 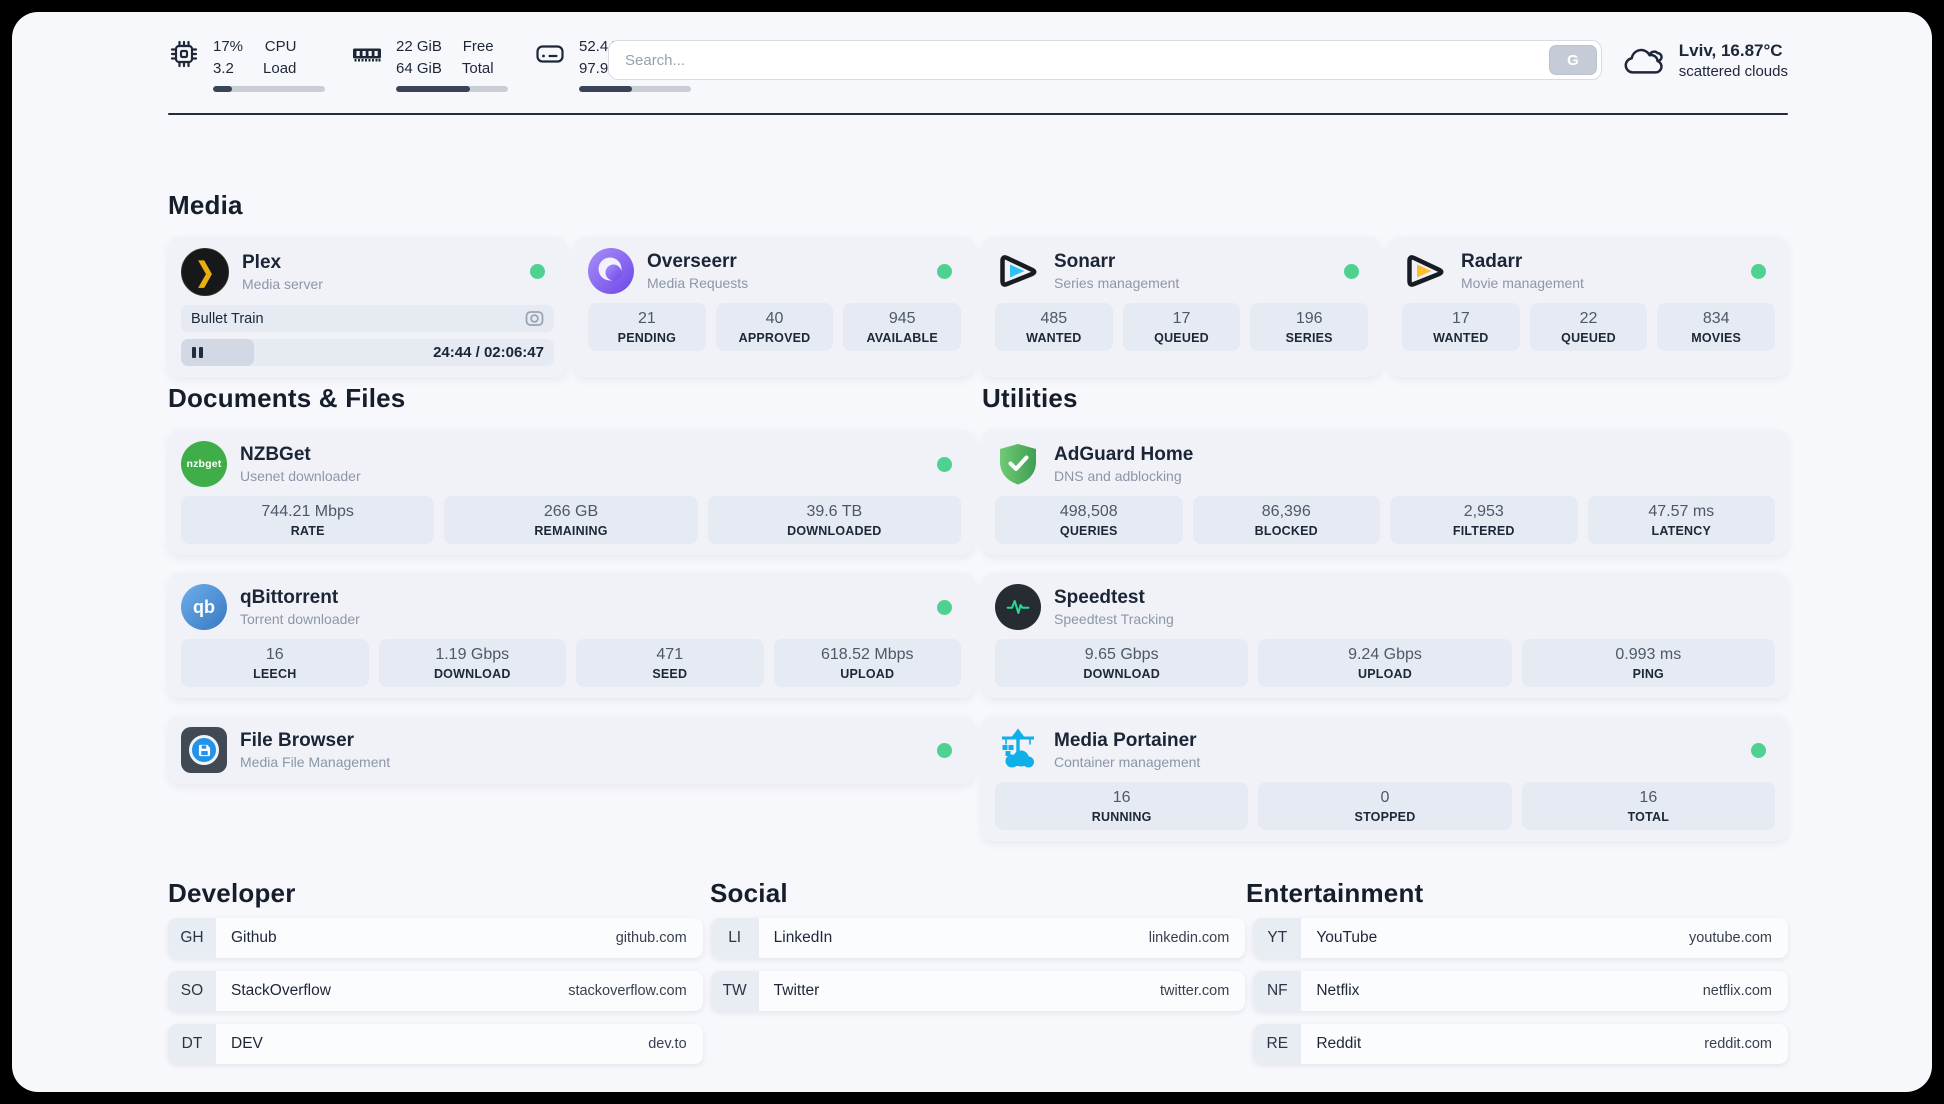 What do you see at coordinates (635, 88) in the screenshot?
I see `disk-progress-bar` at bounding box center [635, 88].